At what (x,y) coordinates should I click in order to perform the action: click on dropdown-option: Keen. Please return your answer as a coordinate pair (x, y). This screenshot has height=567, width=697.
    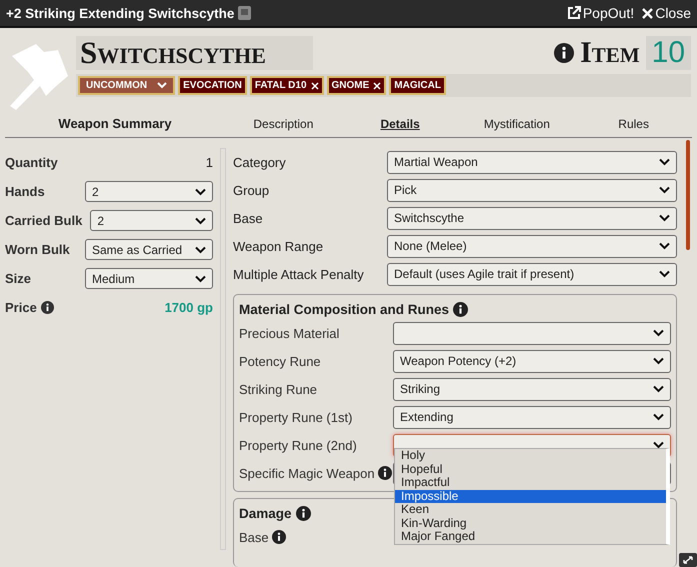
    Looking at the image, I should click on (530, 509).